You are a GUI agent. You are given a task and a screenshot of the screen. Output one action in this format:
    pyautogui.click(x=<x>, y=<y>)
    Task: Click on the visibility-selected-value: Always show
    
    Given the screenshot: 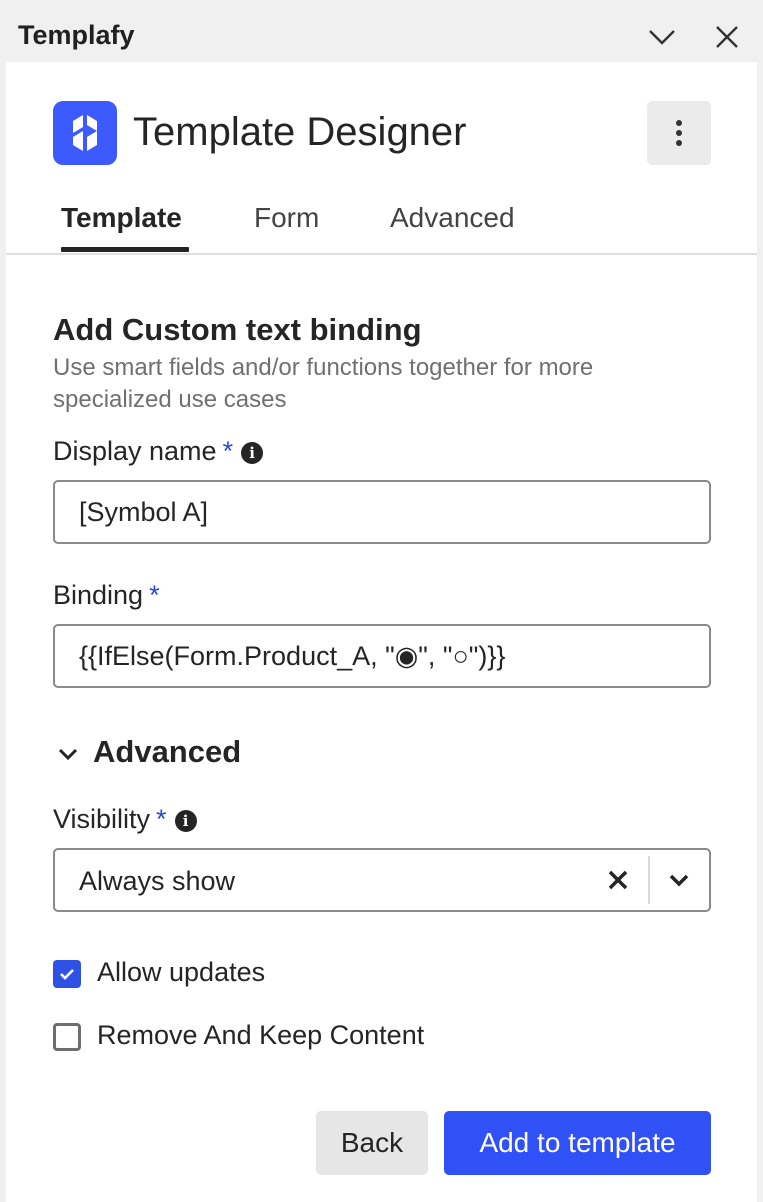 What is the action you would take?
    pyautogui.click(x=157, y=881)
    